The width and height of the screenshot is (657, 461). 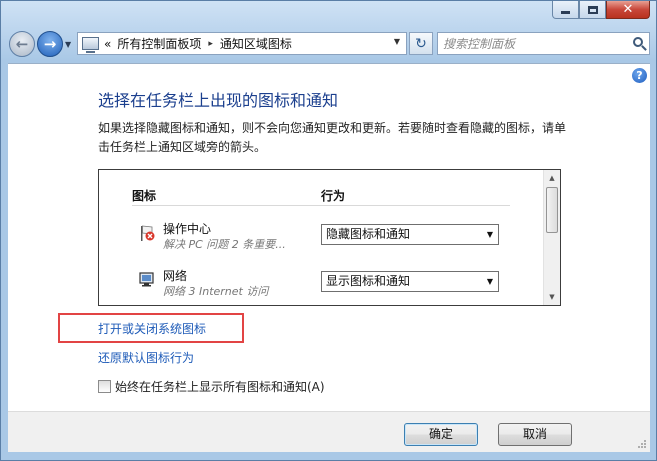 I want to click on close-button: ✕, so click(x=628, y=10).